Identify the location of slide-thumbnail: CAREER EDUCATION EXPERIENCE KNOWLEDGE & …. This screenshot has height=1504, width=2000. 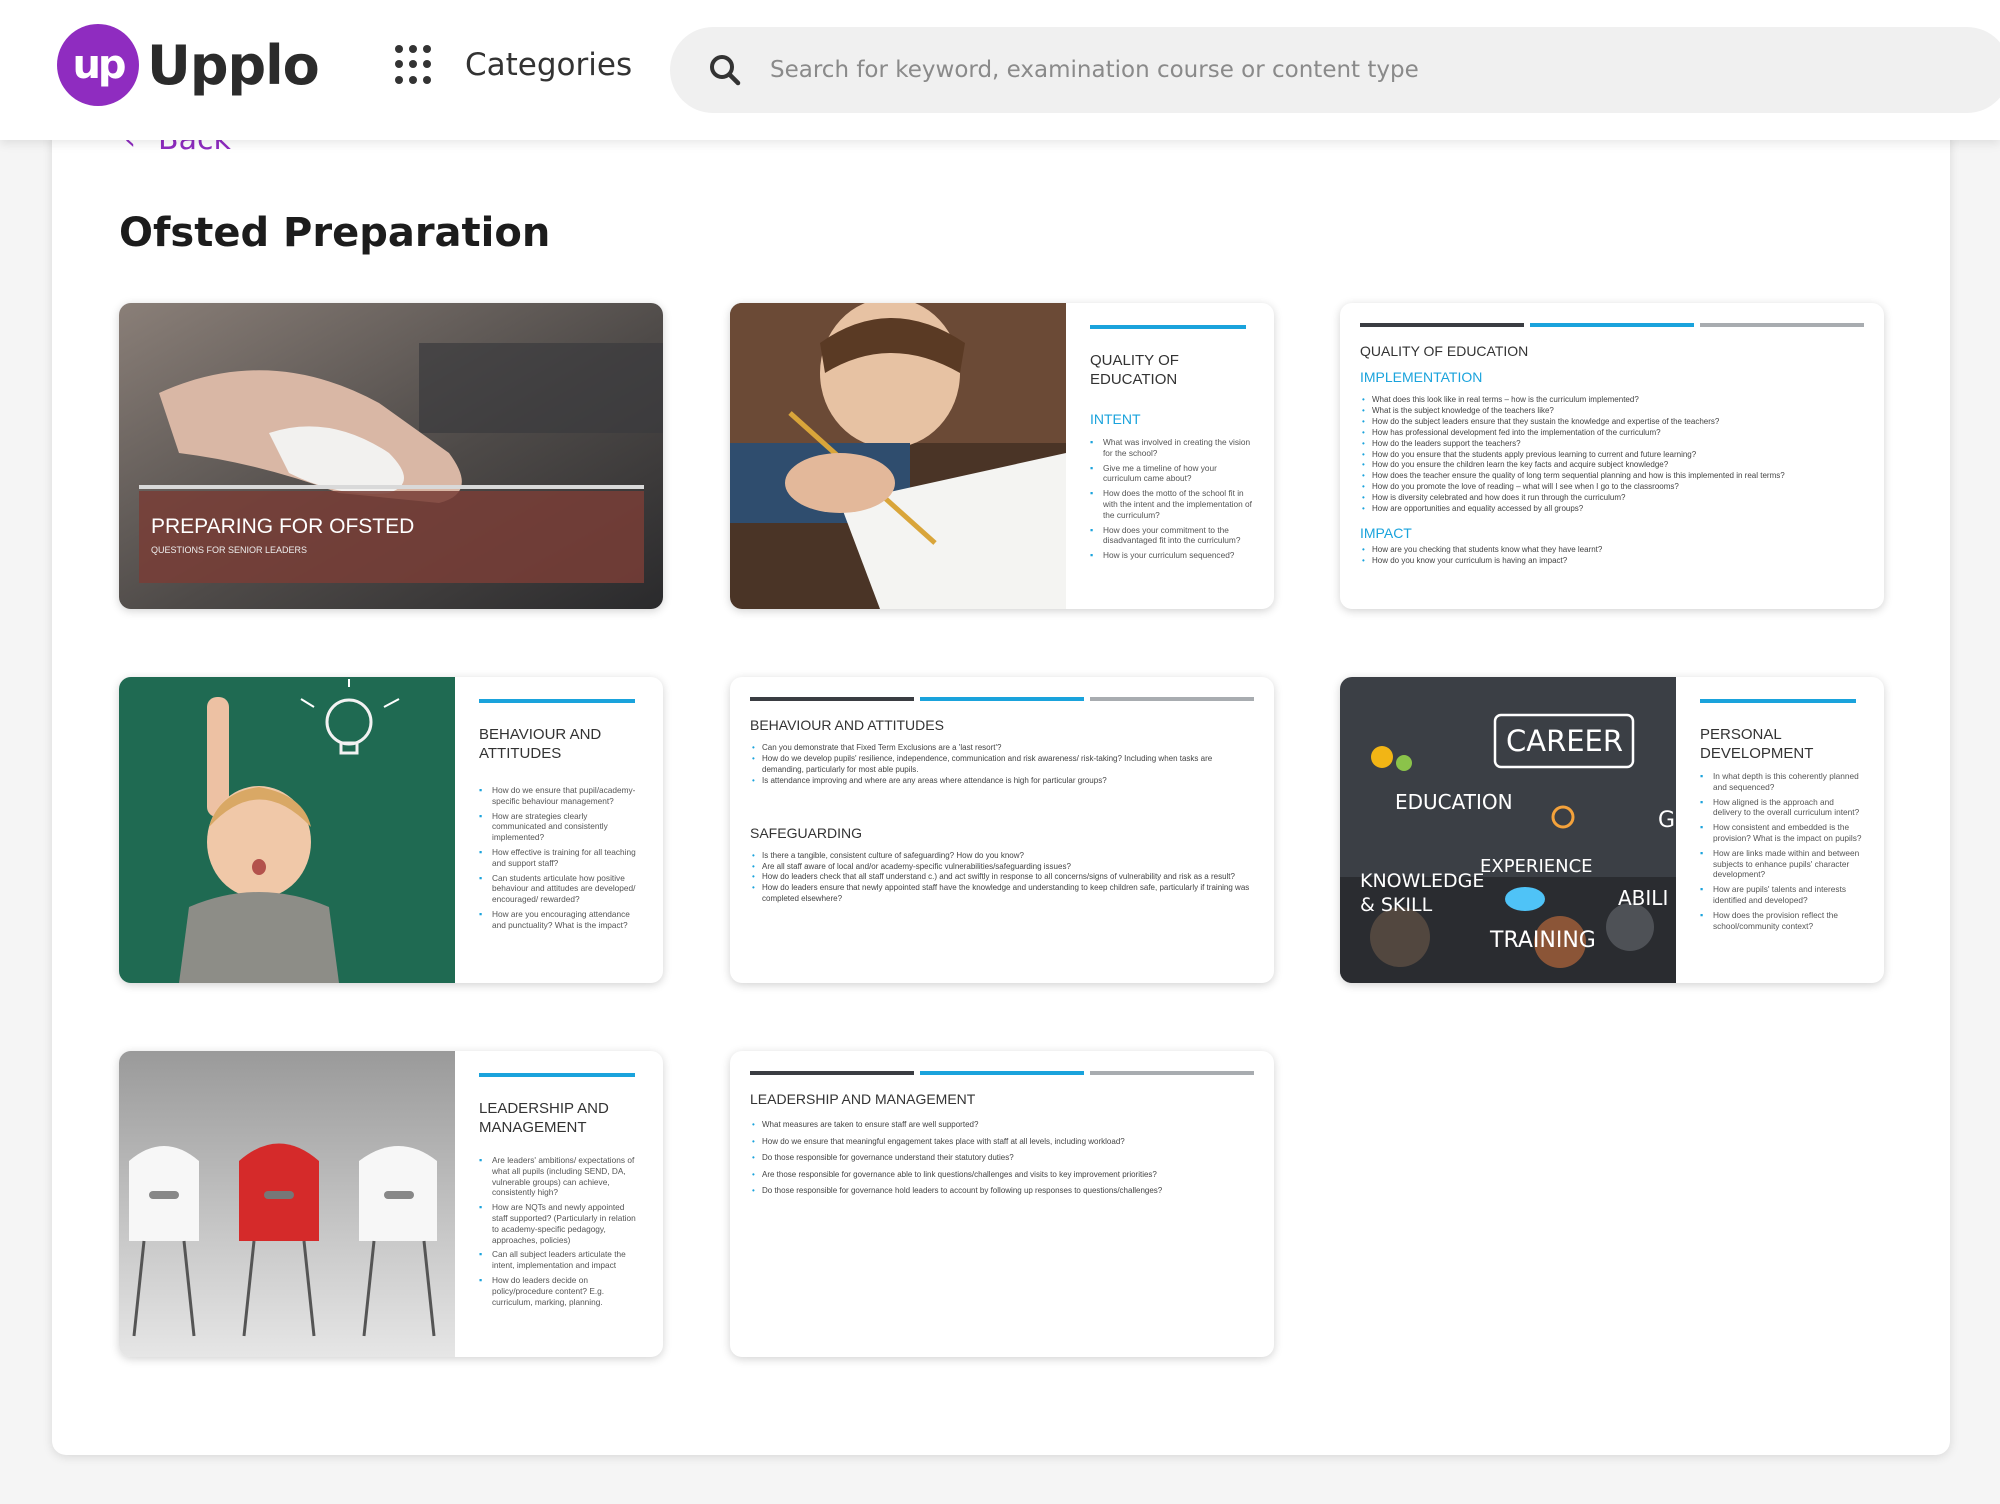
(1612, 830).